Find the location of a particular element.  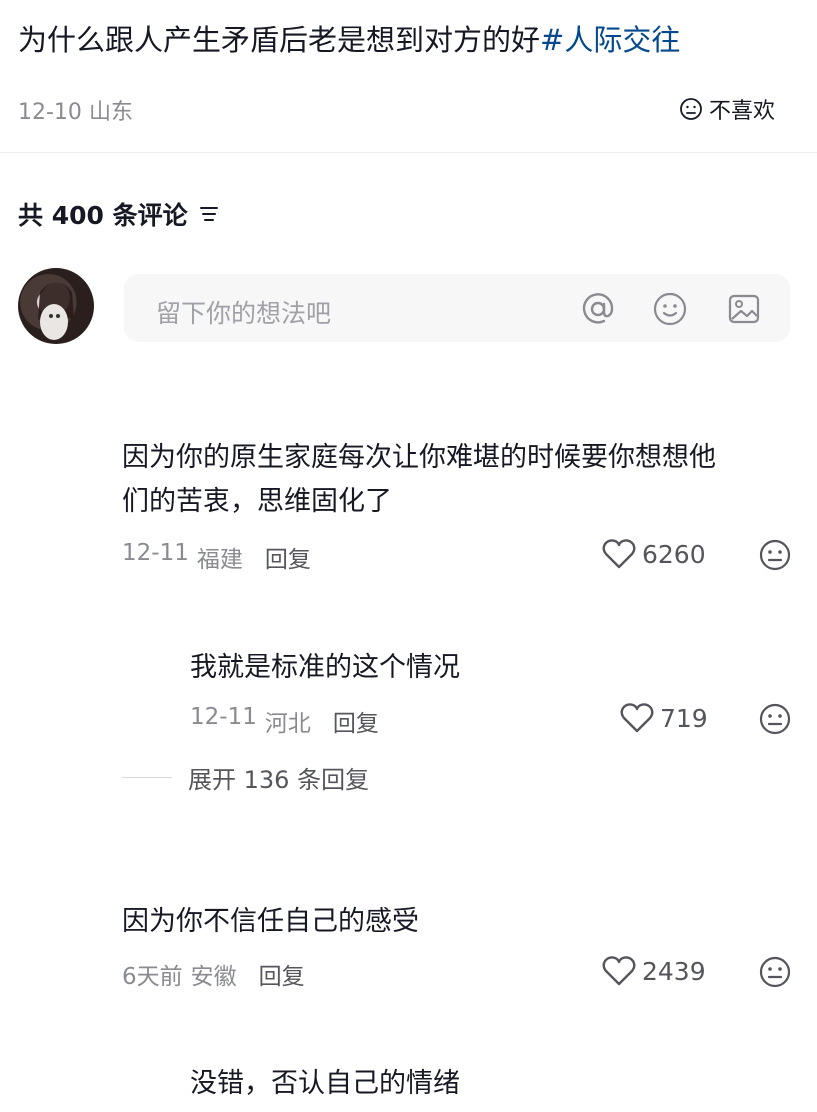

reply-meta: 12-11 河北 回复 is located at coordinates (284, 721).